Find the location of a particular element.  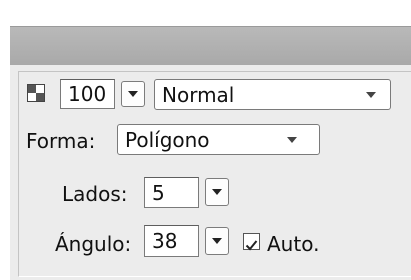

opacity-dropdown-button is located at coordinates (133, 94).